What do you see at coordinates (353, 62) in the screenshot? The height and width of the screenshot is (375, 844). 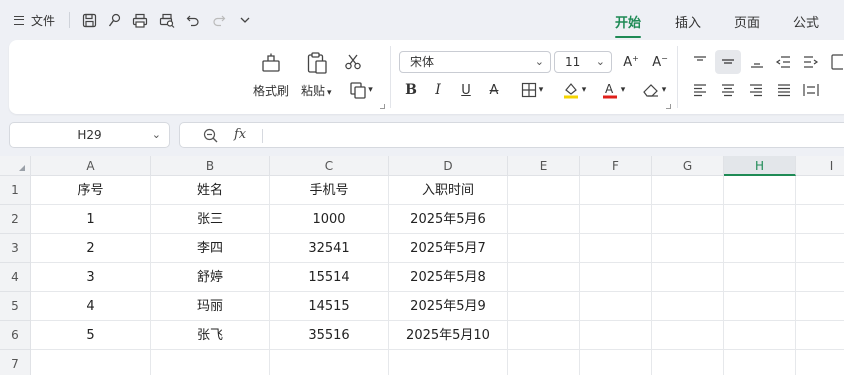 I see `cut-icon` at bounding box center [353, 62].